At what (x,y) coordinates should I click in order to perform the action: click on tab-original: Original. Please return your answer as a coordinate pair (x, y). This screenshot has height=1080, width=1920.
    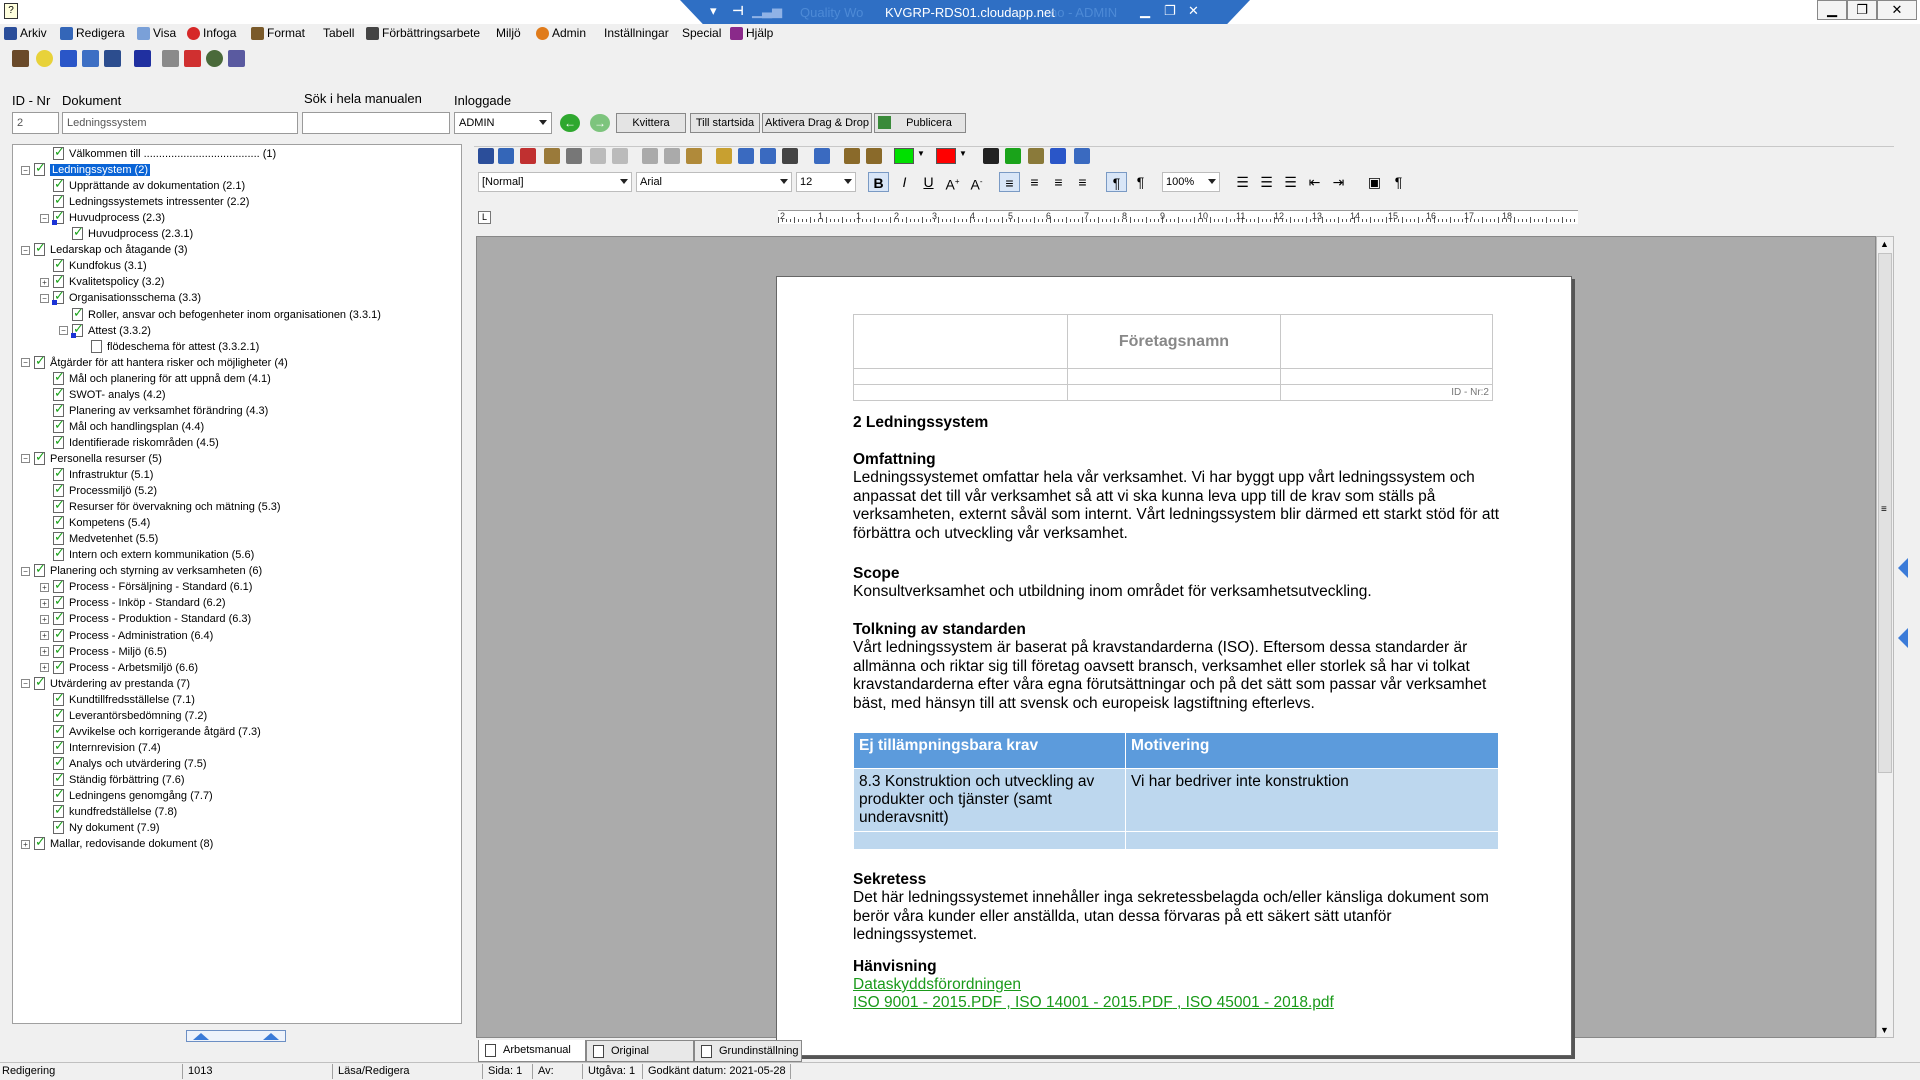
    Looking at the image, I should click on (640, 1051).